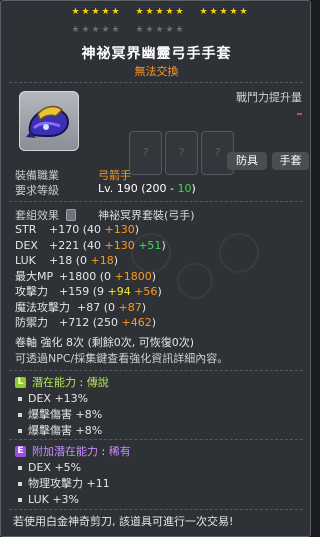 The height and width of the screenshot is (537, 320). What do you see at coordinates (20, 451) in the screenshot?
I see `epic-grade-icon: E` at bounding box center [20, 451].